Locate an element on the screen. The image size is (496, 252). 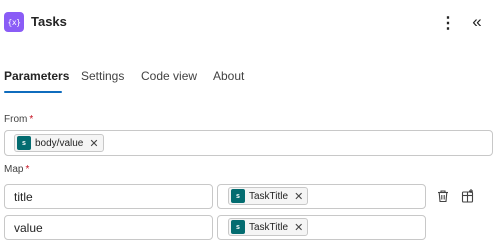
tab-bar: Parameters Settings Code view About is located at coordinates (248, 79).